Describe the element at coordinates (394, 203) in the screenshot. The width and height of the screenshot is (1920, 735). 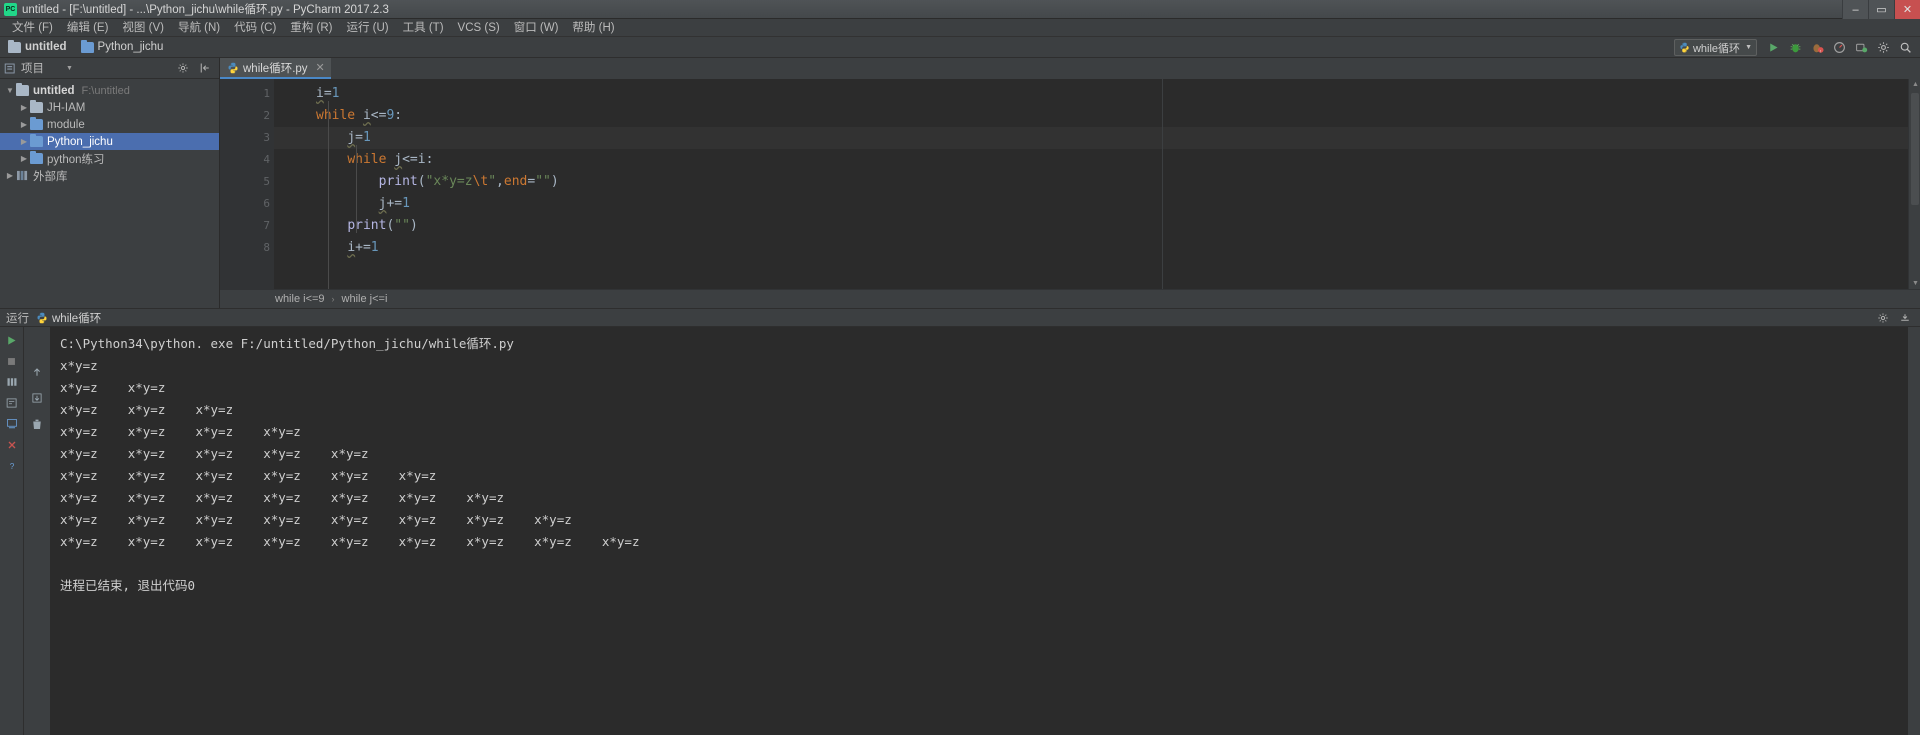
I see `code-line-6: j+=1` at that location.